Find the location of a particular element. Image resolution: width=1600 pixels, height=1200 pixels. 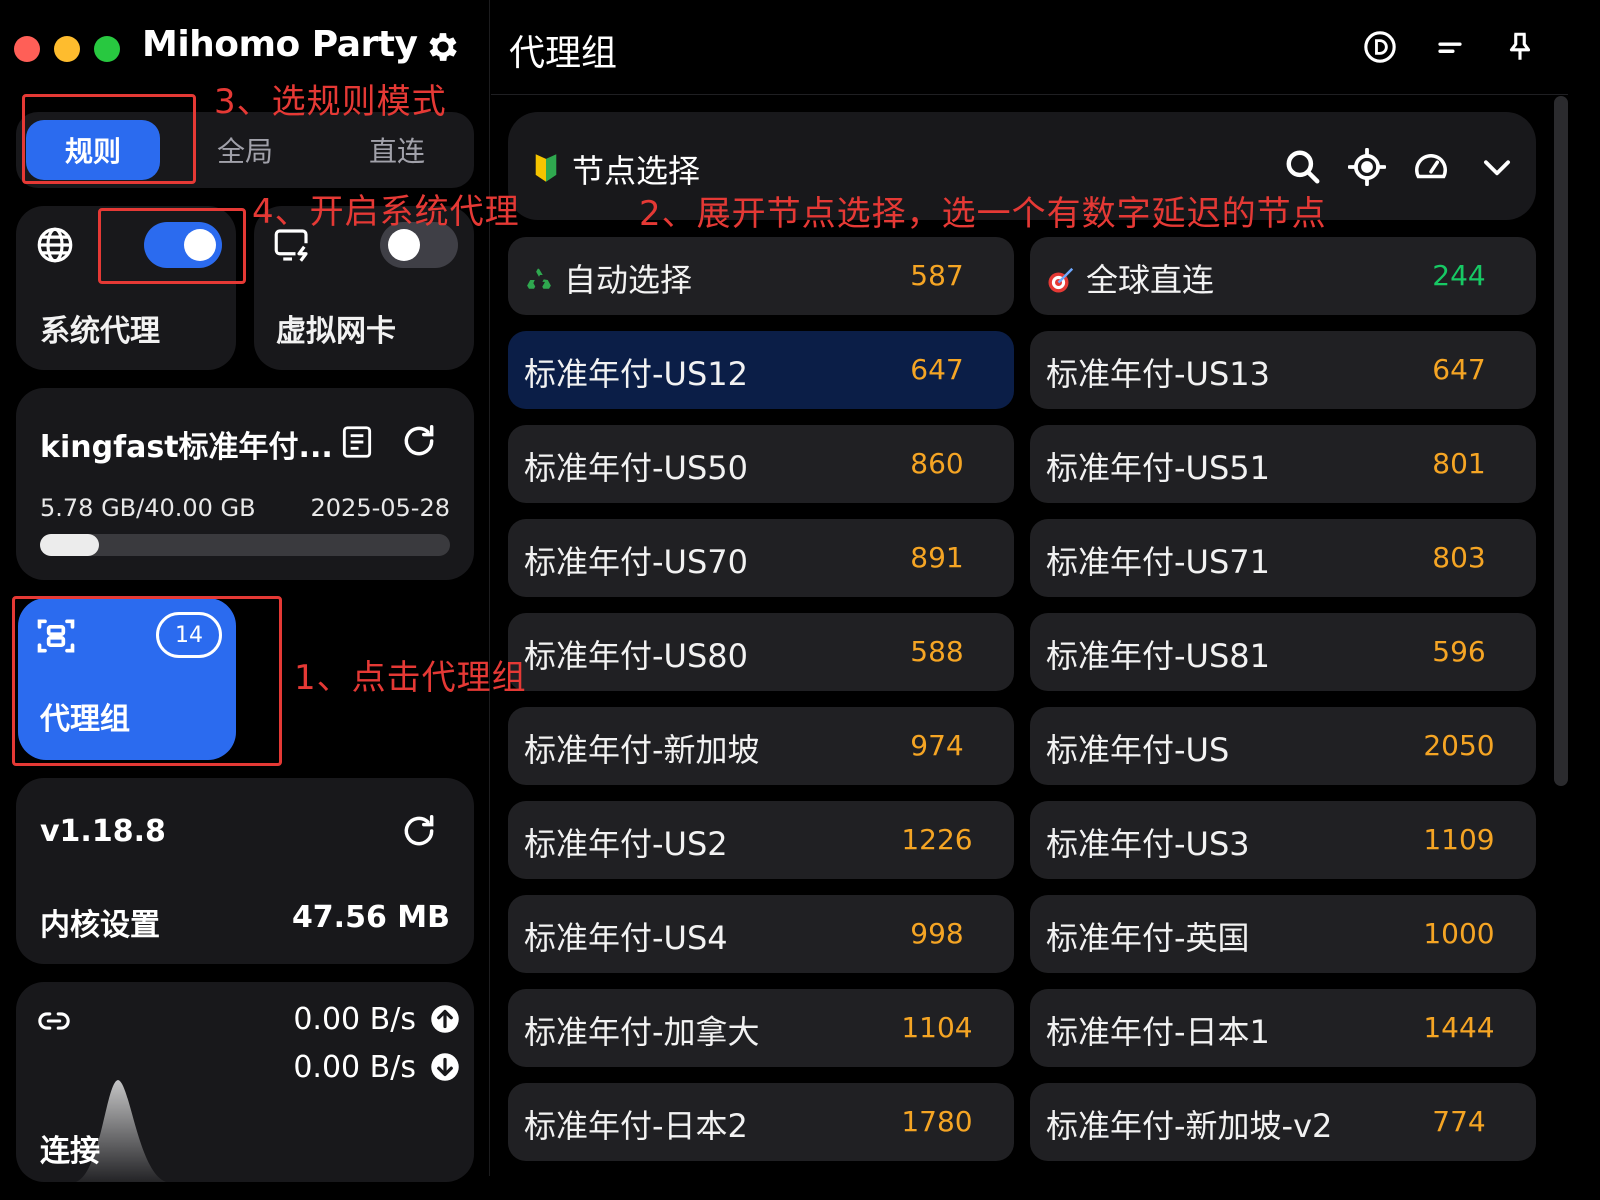

proxy-card: 标准年付-US71 803 is located at coordinates (1283, 558).